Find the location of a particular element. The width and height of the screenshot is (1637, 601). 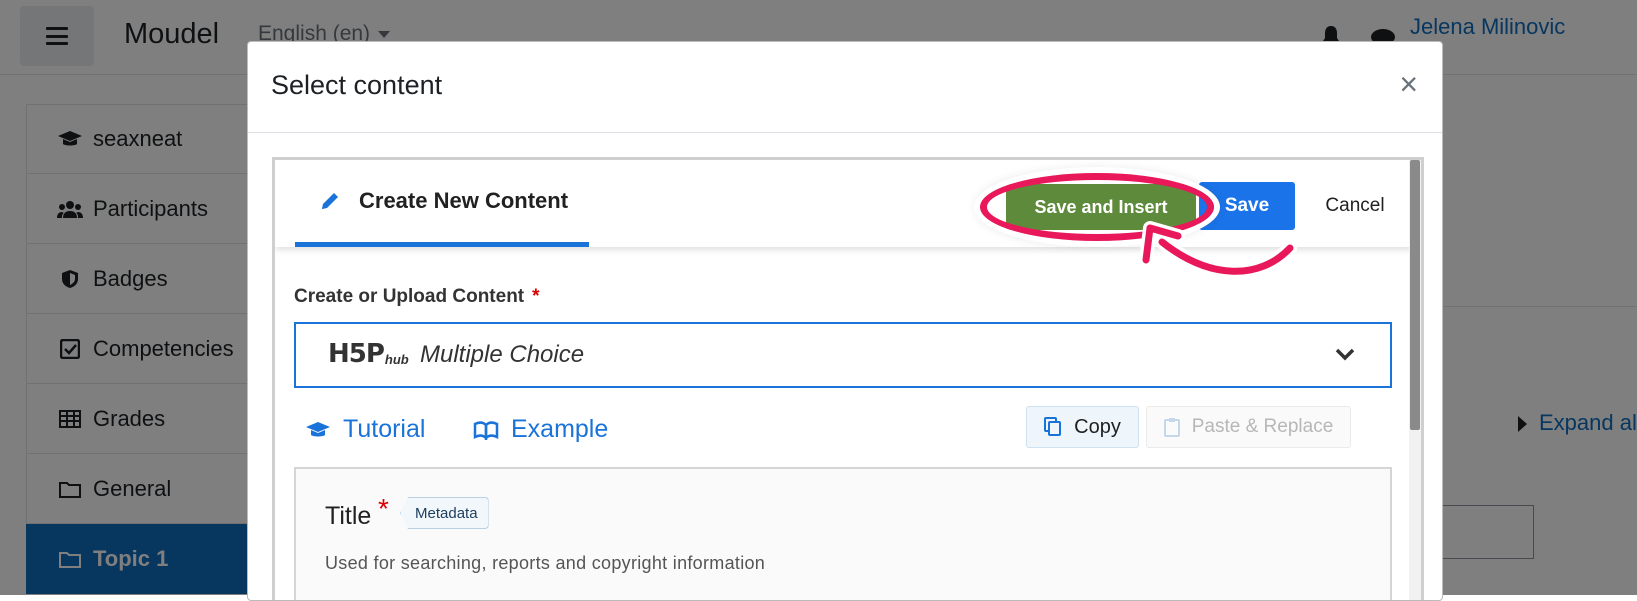

save-and-insert-button: Save and Insert is located at coordinates (1101, 207).